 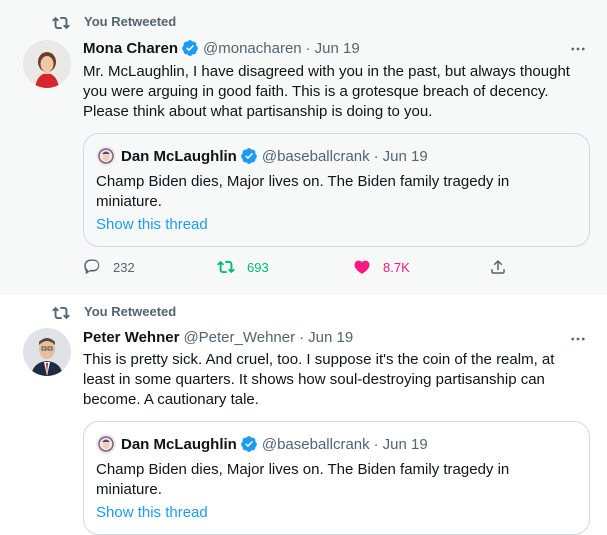 I want to click on tweet-header: Peter Wehner @Peter_Wehner · Jun 19, so click(x=218, y=337).